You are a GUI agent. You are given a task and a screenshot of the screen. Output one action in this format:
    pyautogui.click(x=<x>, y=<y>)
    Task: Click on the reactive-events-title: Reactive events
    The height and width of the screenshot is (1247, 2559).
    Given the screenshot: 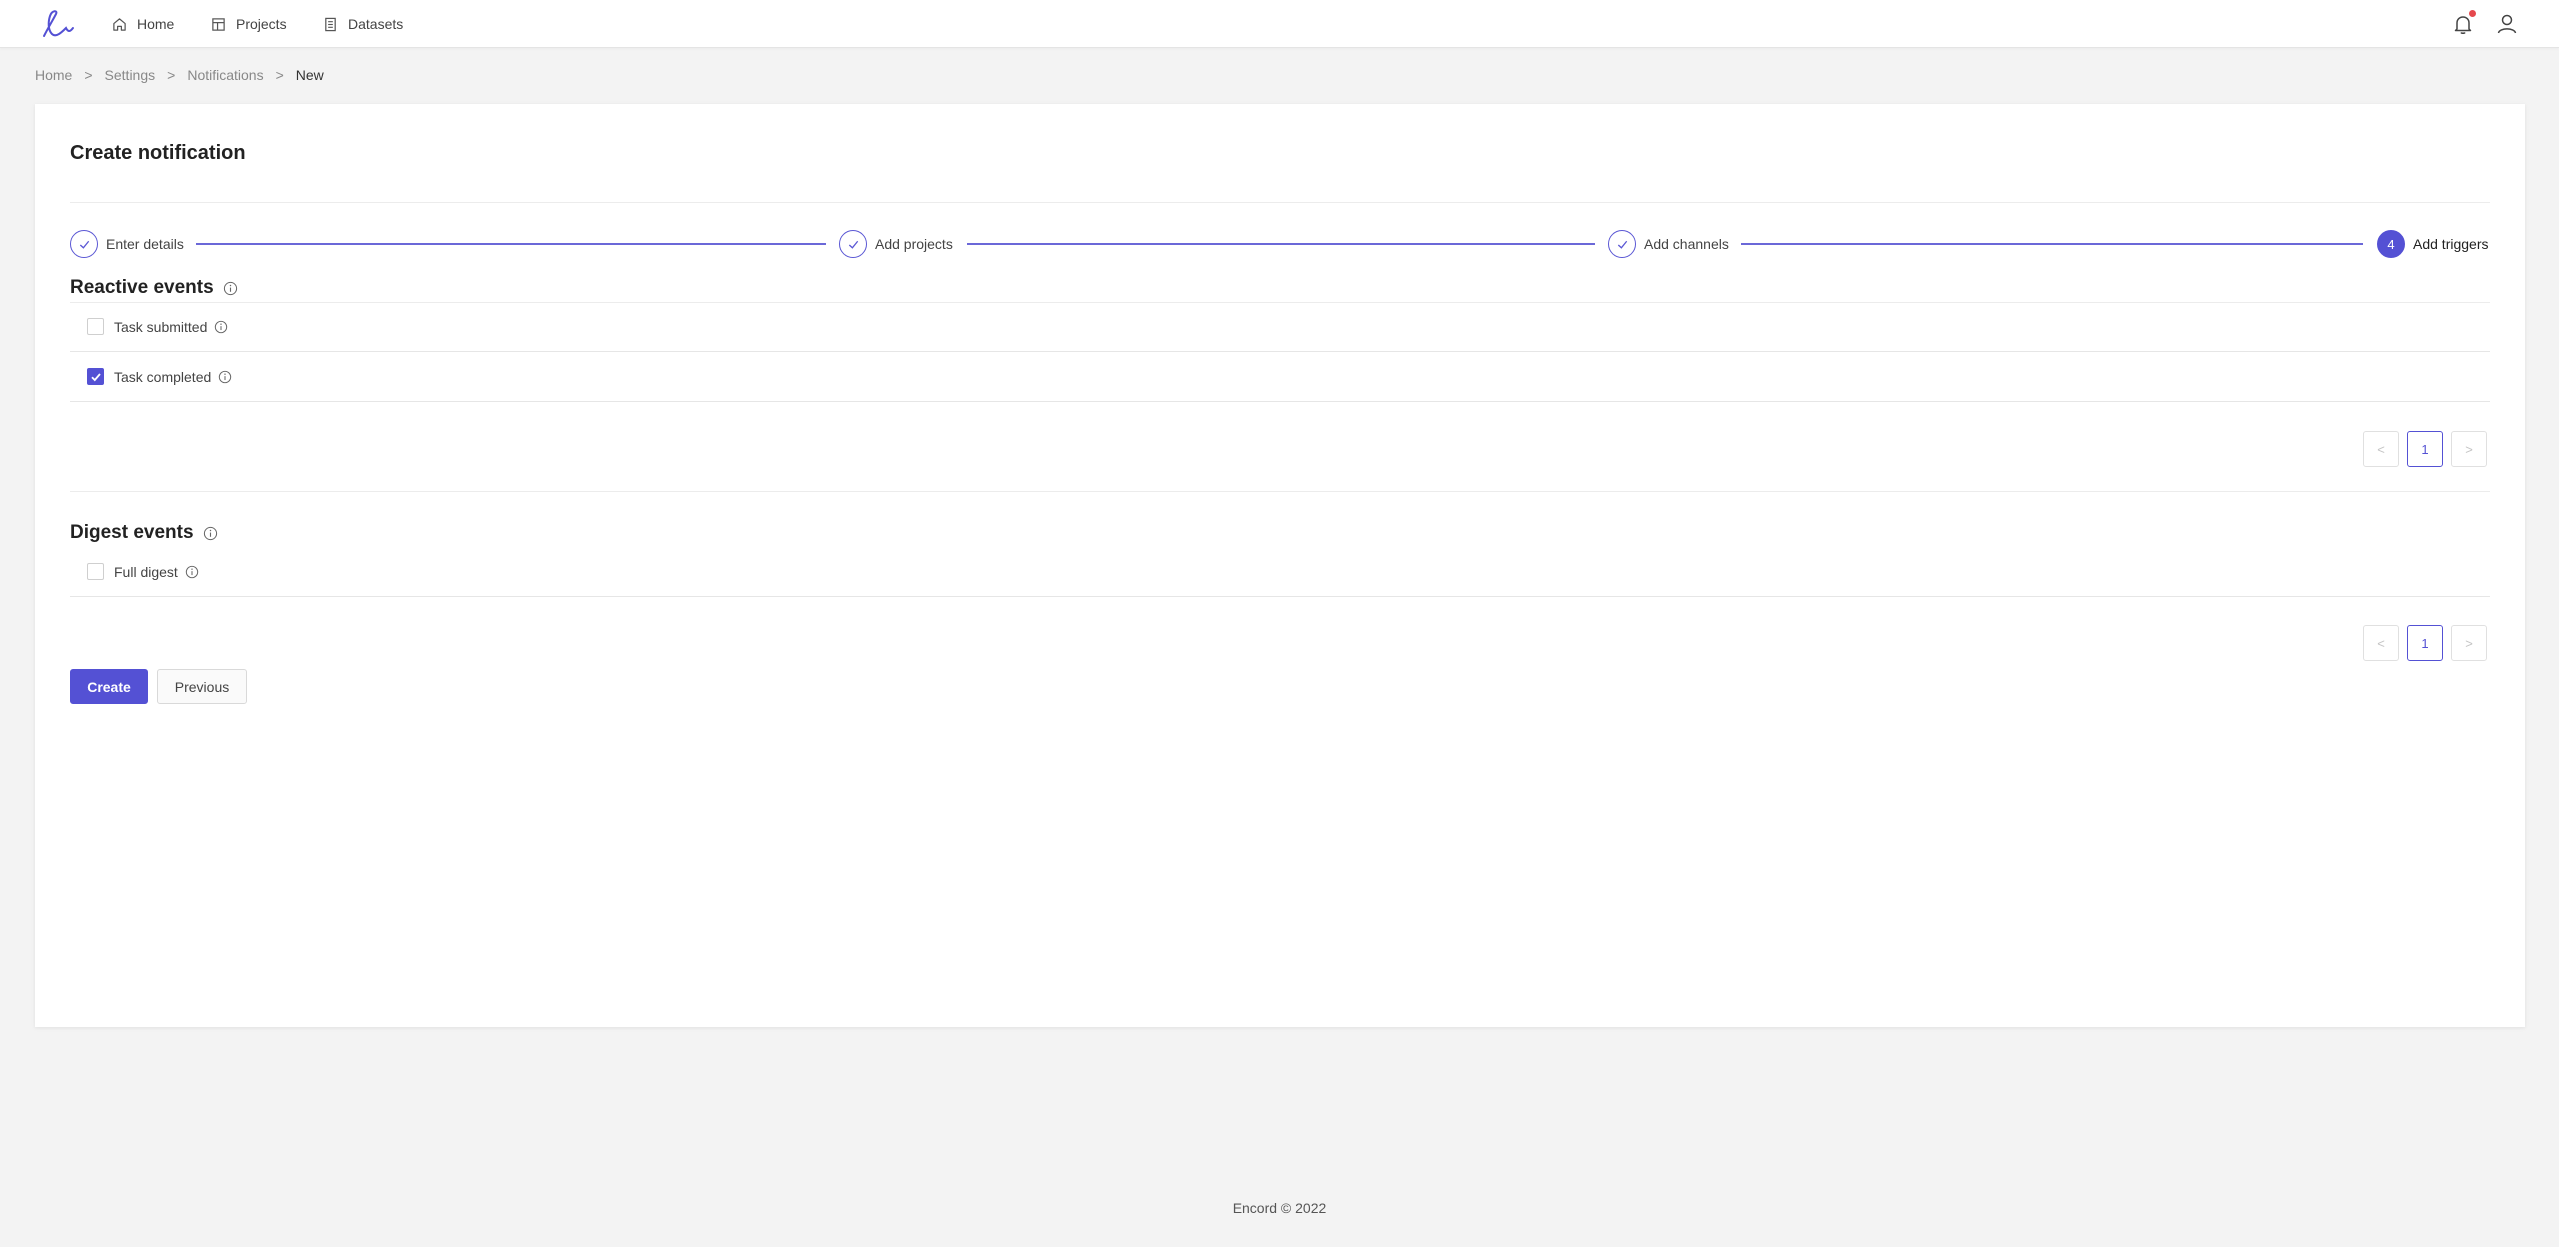 What is the action you would take?
    pyautogui.click(x=154, y=288)
    